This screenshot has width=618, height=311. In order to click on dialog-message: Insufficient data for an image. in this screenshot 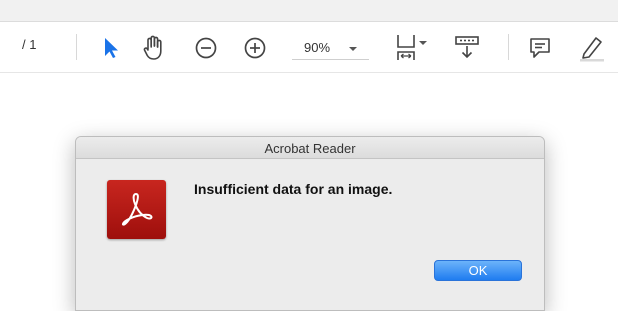, I will do `click(293, 189)`.